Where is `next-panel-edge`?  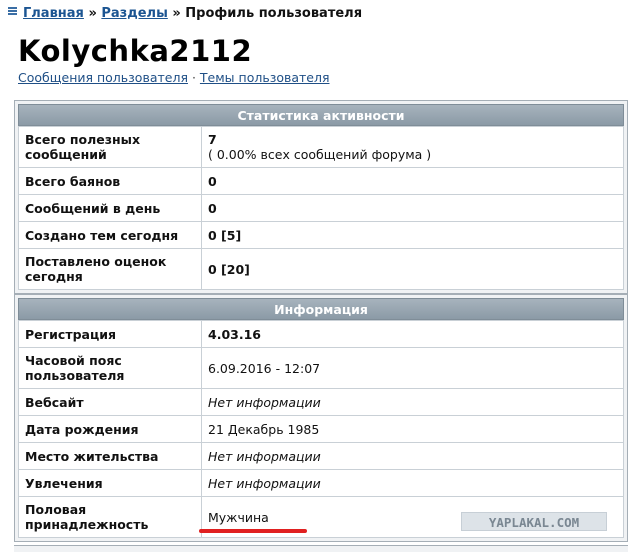
next-panel-edge is located at coordinates (321, 548).